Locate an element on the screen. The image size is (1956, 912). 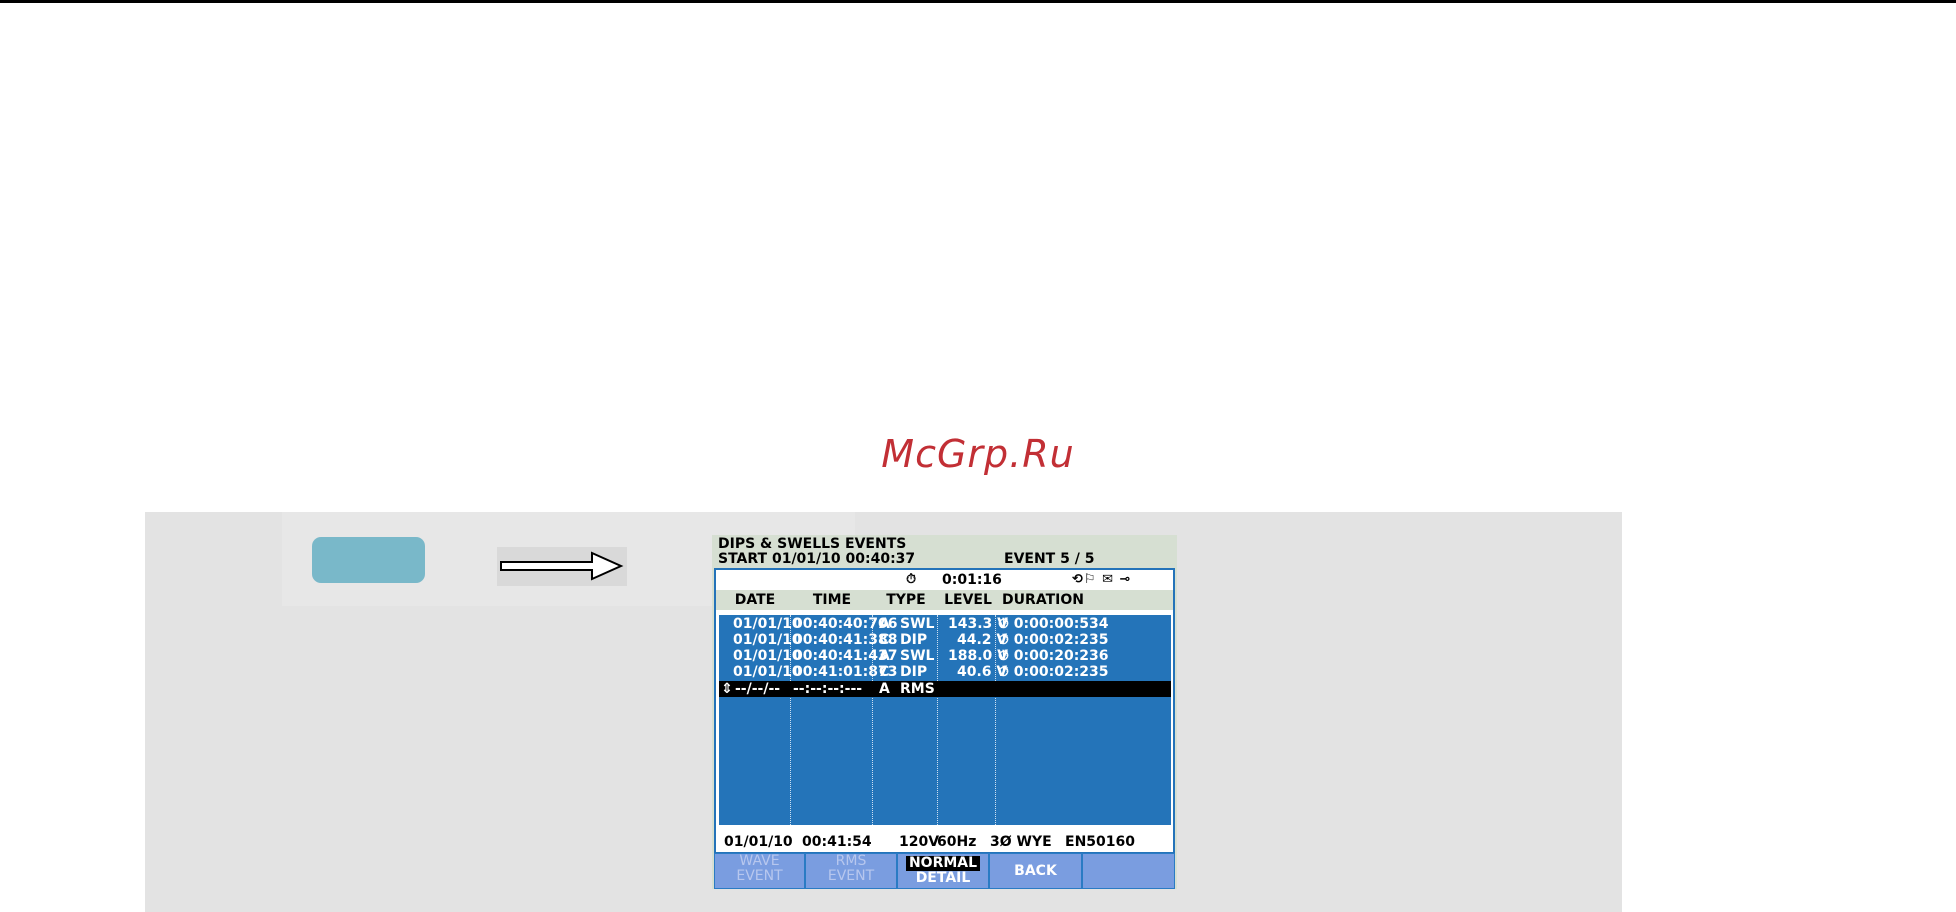
softkey-rms-event: RMS EVENT is located at coordinates (851, 871).